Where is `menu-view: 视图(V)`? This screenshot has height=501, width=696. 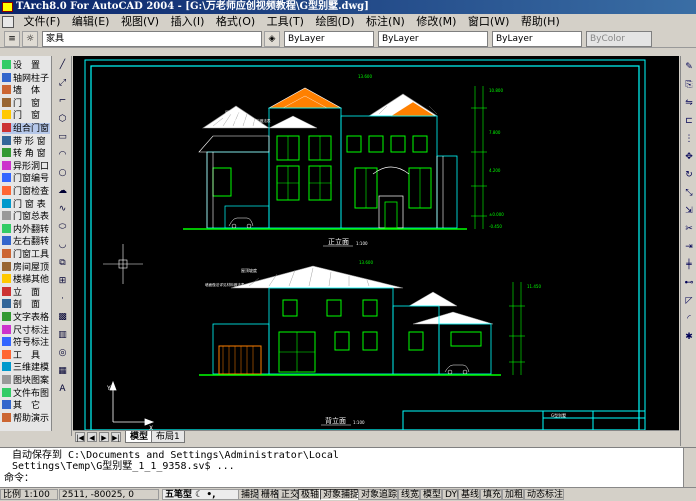 menu-view: 视图(V) is located at coordinates (140, 22).